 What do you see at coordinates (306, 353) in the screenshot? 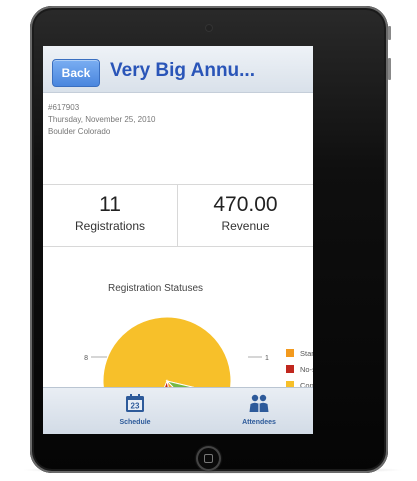
I see `legend-label: Standby` at bounding box center [306, 353].